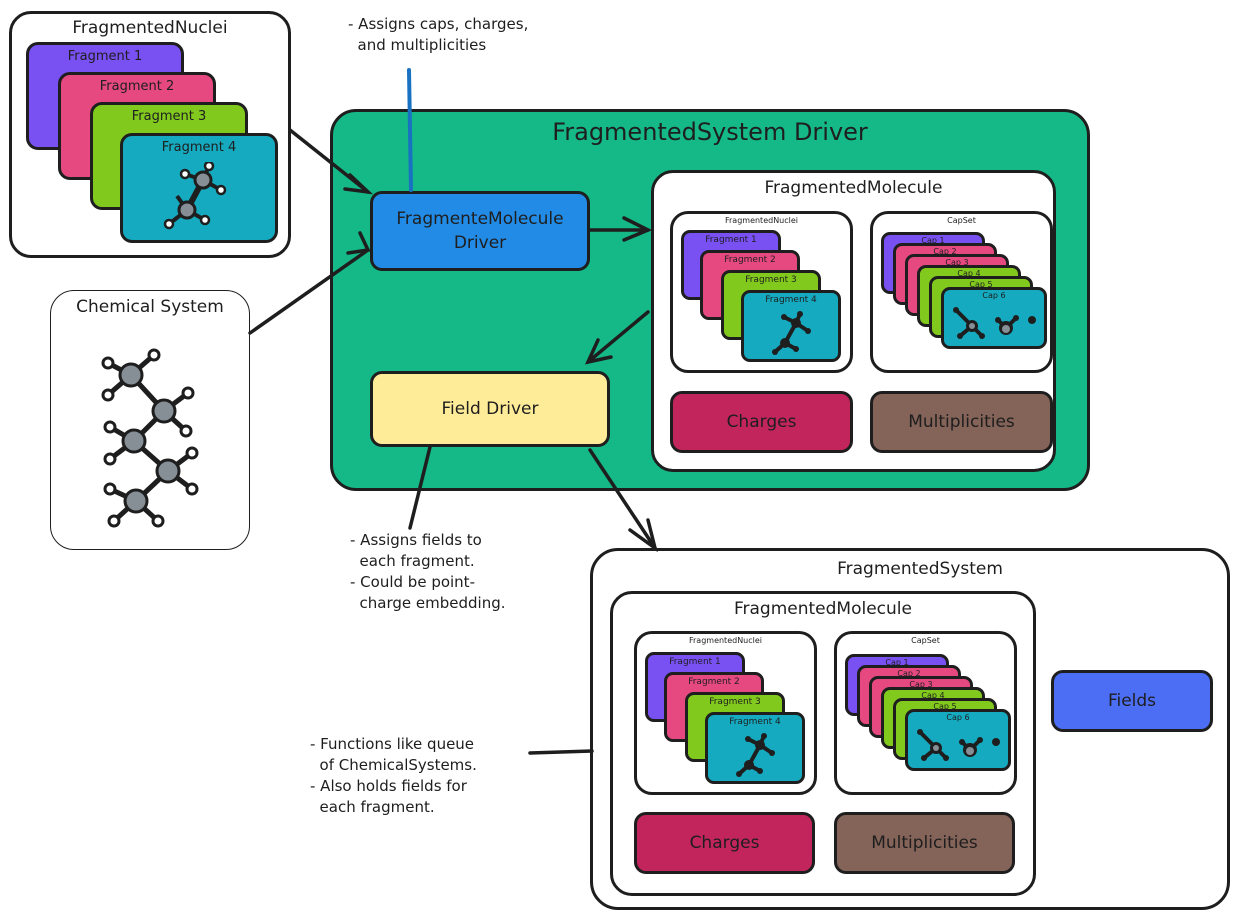  What do you see at coordinates (853, 188) in the screenshot?
I see `driver-molecule-title: FragmentedMolecule` at bounding box center [853, 188].